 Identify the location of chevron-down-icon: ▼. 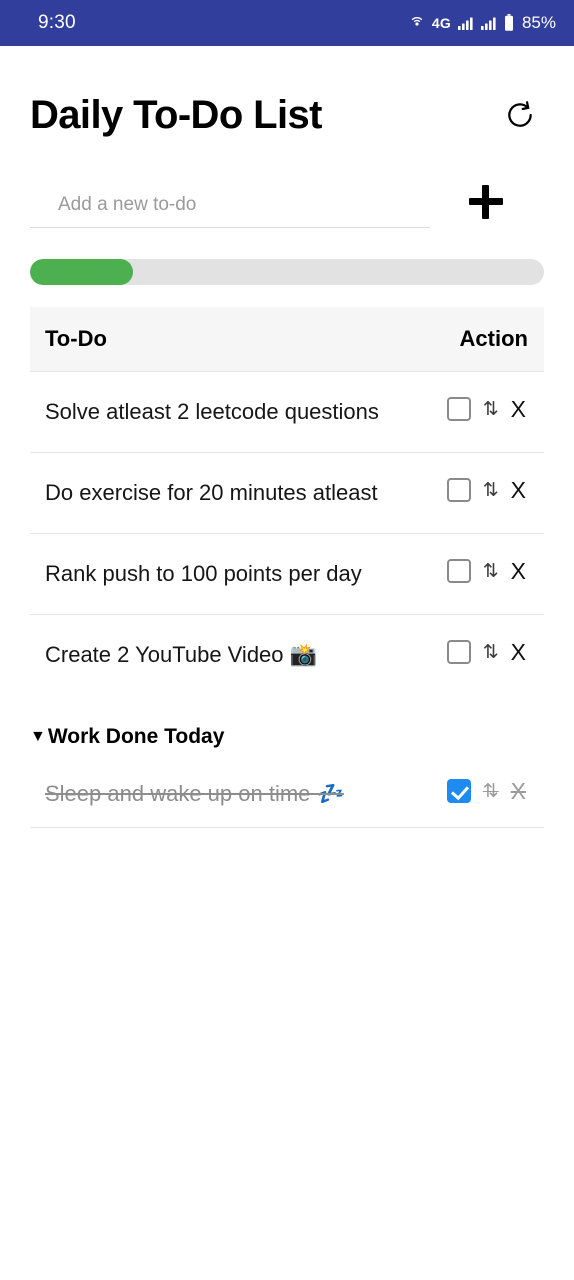
(38, 736).